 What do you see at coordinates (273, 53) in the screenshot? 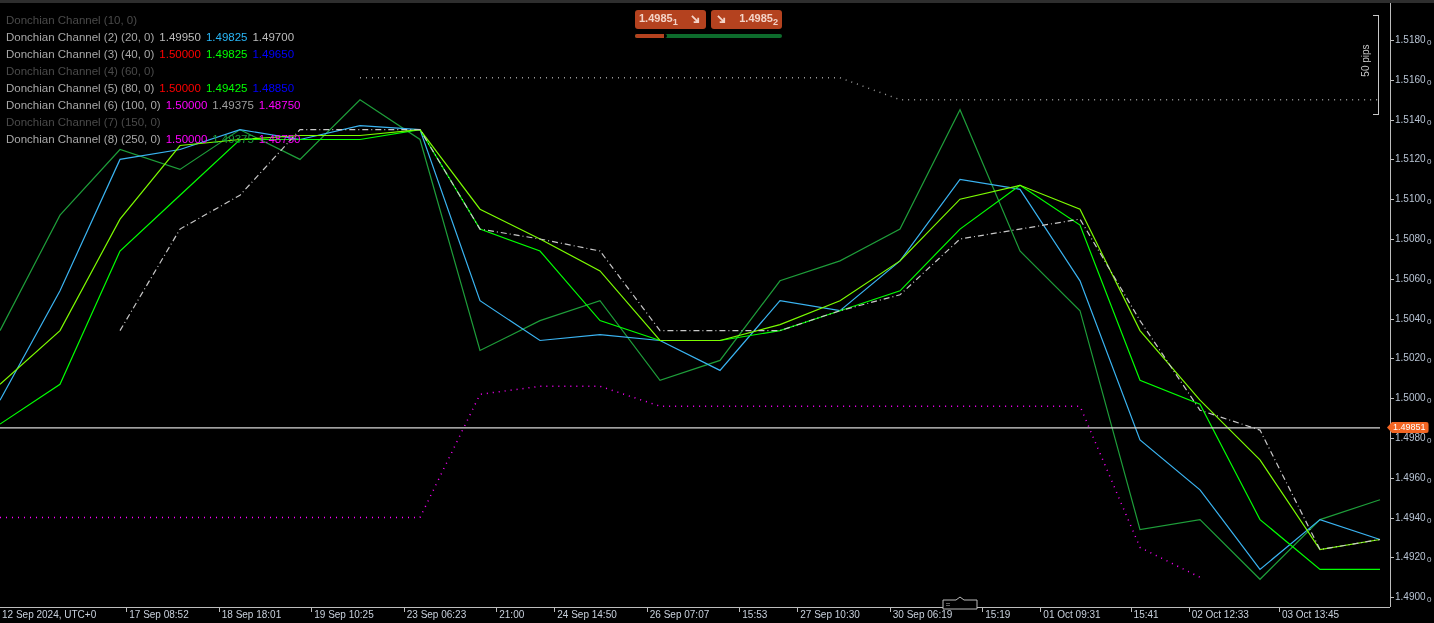
I see `indicator-value: 1.49650` at bounding box center [273, 53].